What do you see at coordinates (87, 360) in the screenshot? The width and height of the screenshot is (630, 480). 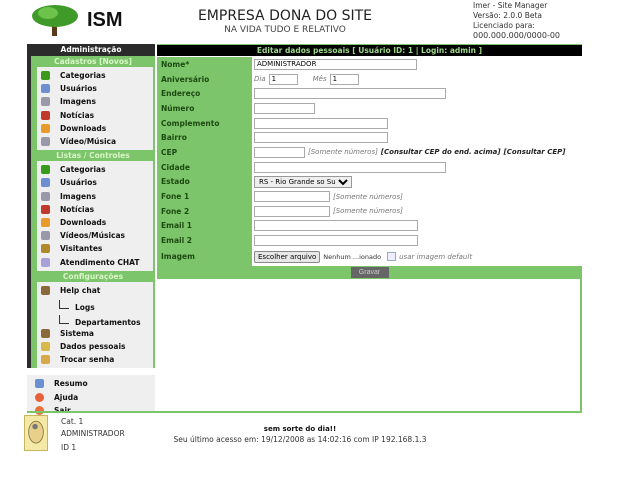 I see `sidebar-item-label: Trocar senha` at bounding box center [87, 360].